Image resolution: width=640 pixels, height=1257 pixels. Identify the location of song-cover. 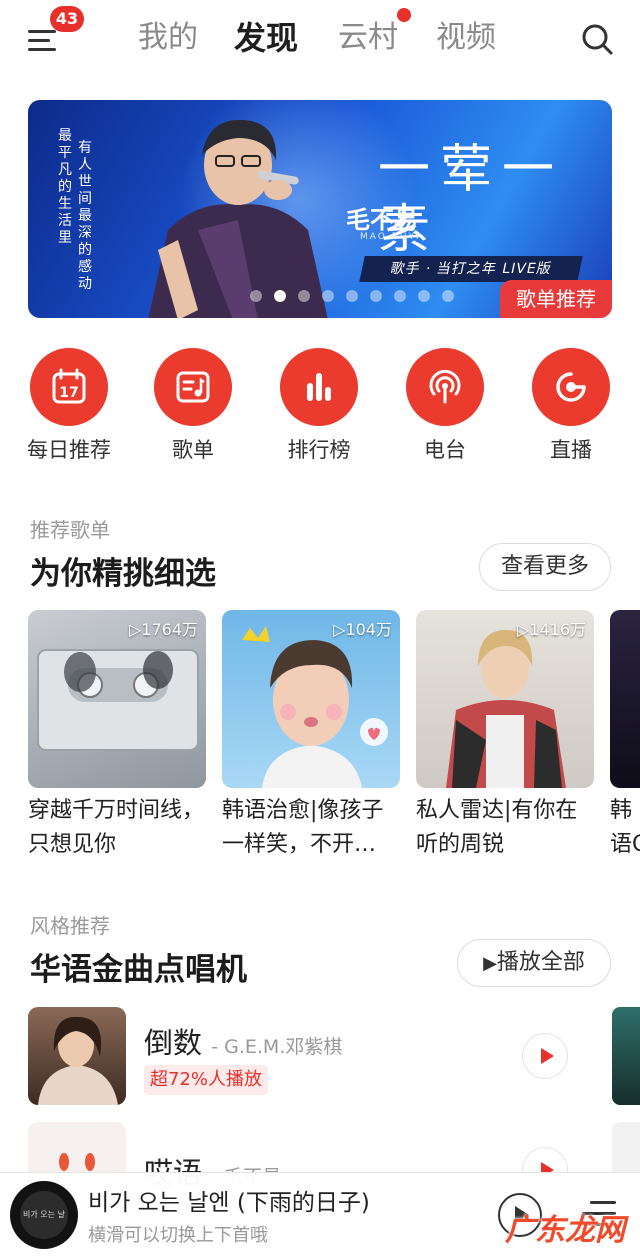
(77, 1056).